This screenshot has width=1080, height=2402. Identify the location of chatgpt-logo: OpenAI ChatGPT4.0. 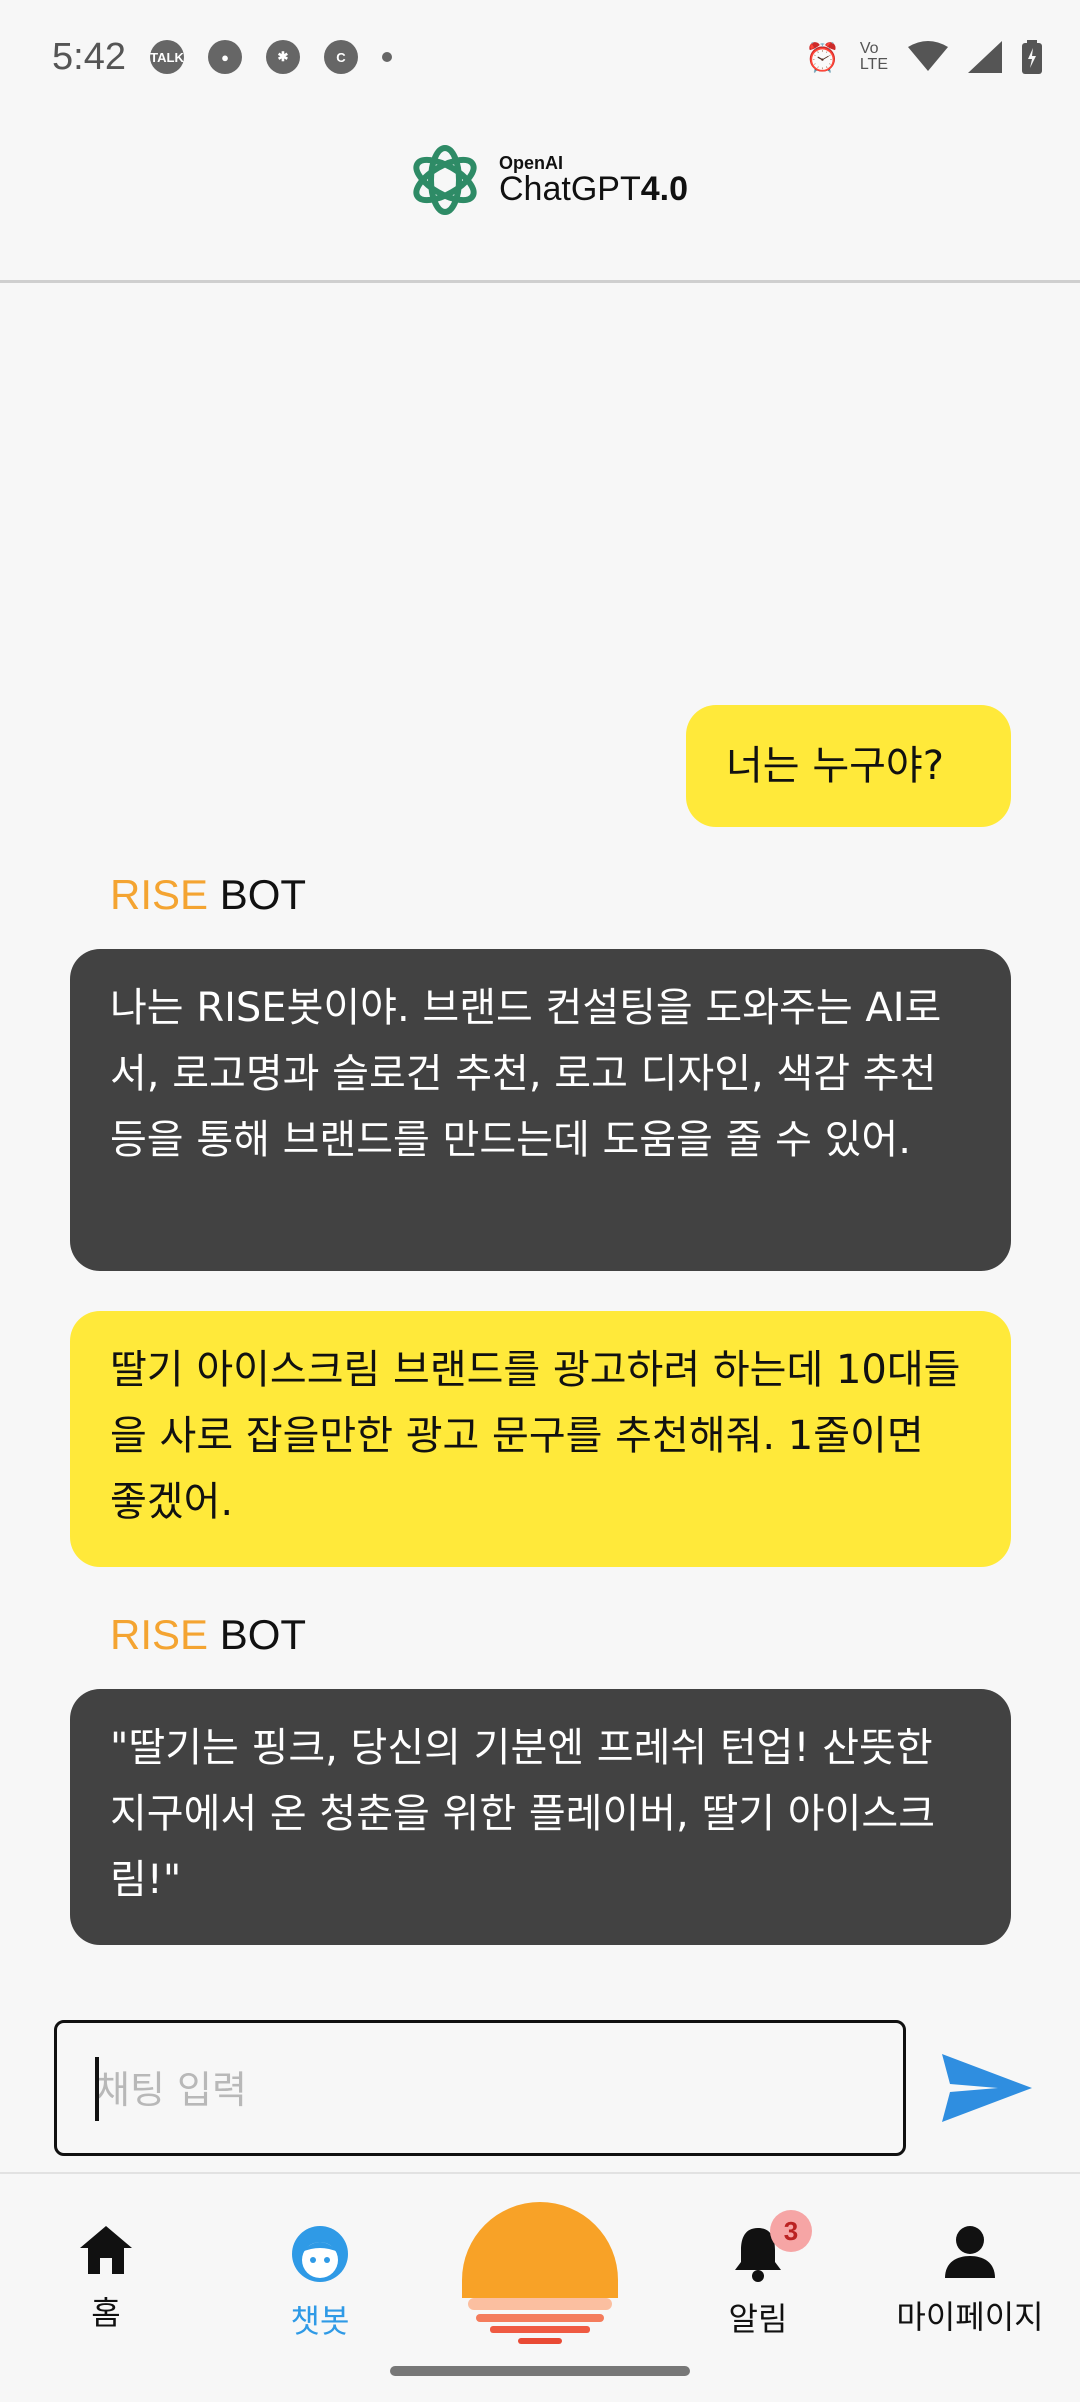
(546, 180).